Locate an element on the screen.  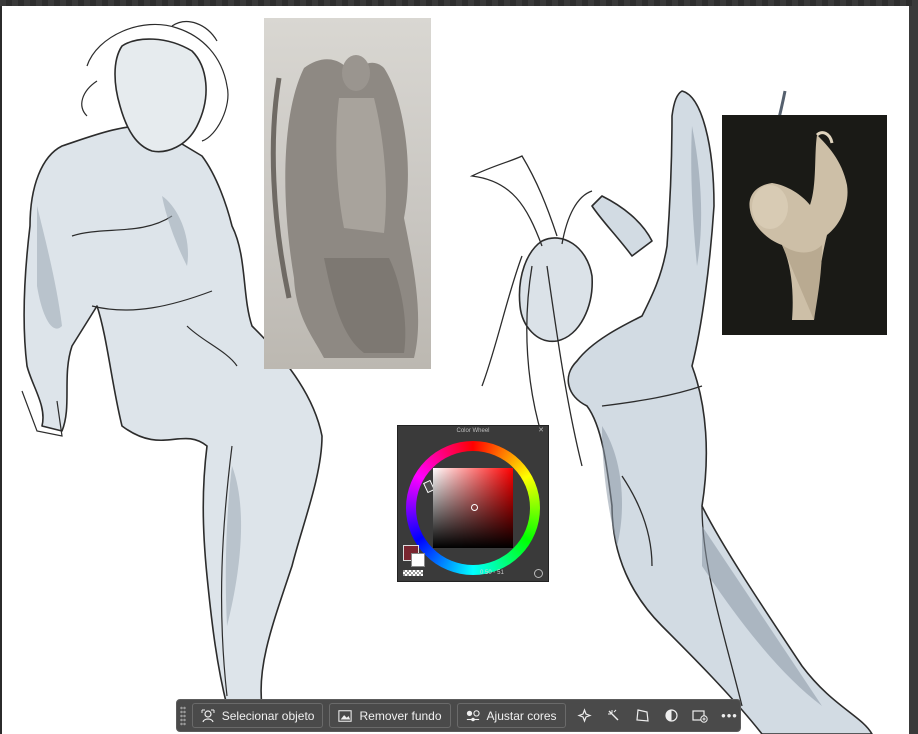
remove-background-label: Remover fundo is located at coordinates (400, 715).